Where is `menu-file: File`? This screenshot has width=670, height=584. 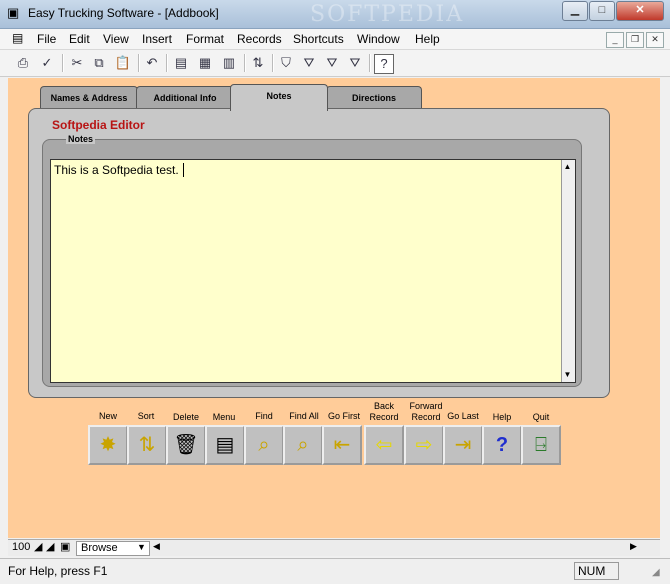 menu-file: File is located at coordinates (46, 39).